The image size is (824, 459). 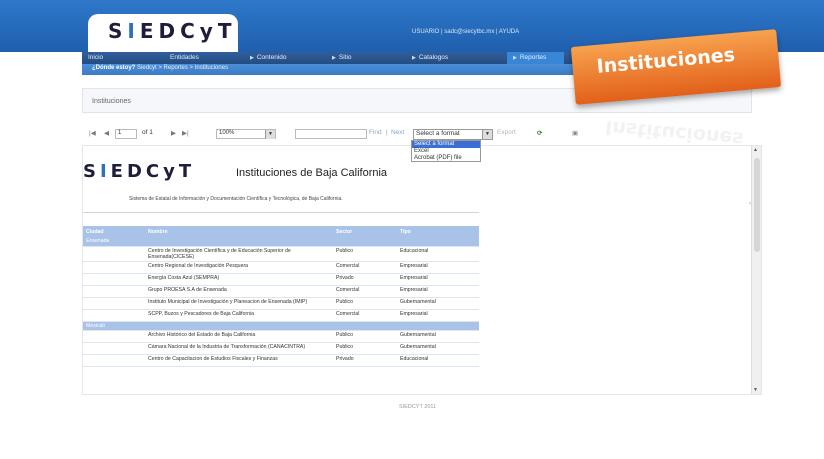 I want to click on page-number-value: 1, so click(x=120, y=133).